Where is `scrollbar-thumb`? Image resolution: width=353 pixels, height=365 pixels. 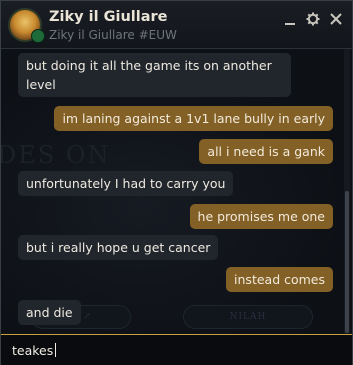 scrollbar-thumb is located at coordinates (347, 262).